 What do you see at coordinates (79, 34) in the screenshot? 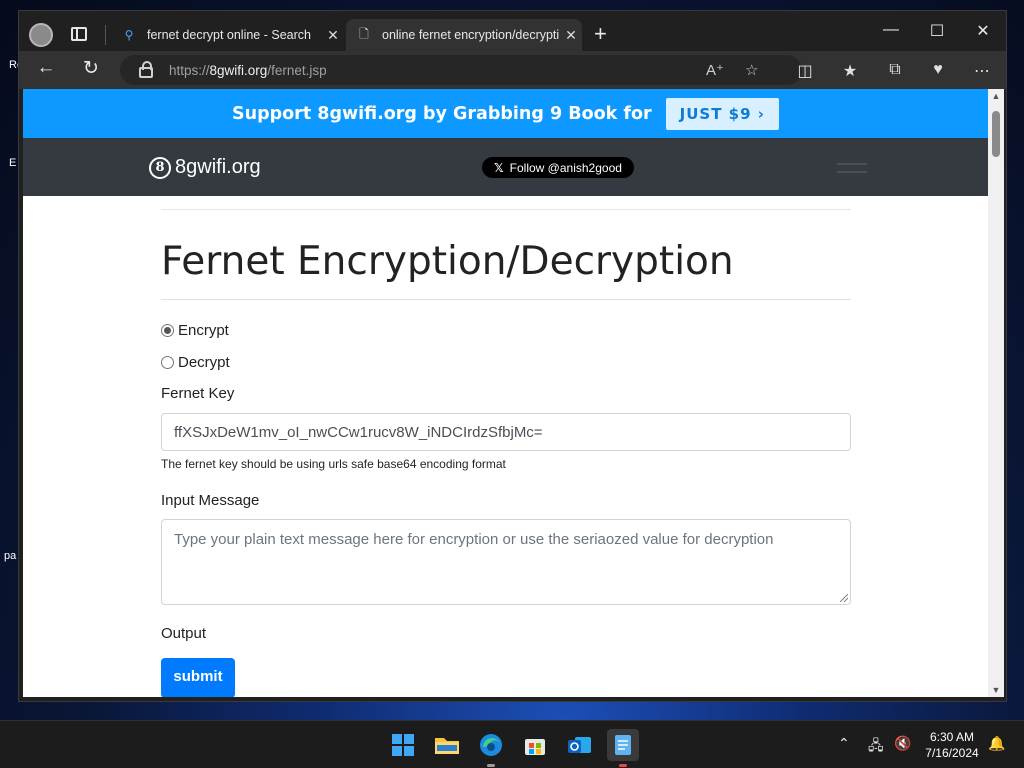
I see `tab-actions-icon` at bounding box center [79, 34].